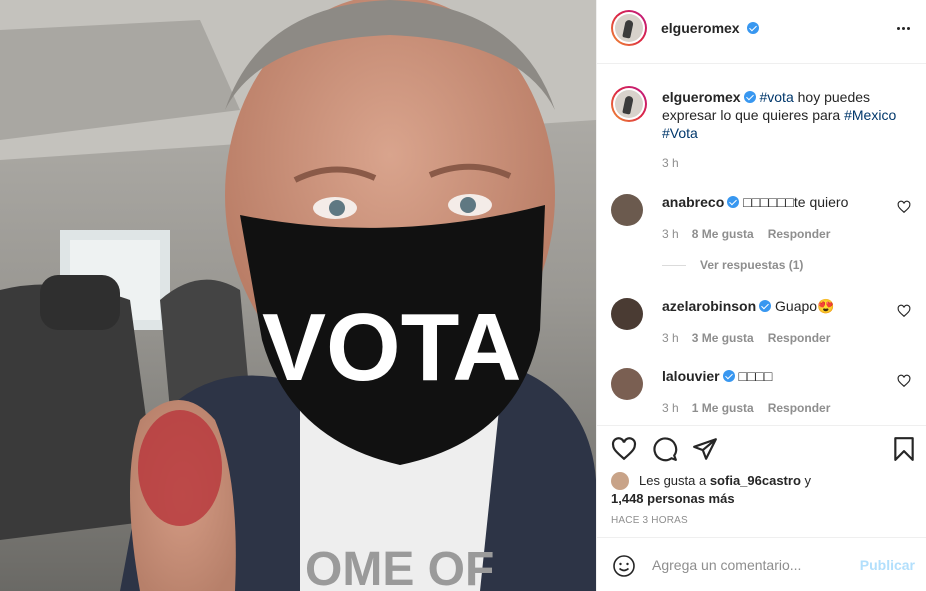  I want to click on likes-prefix: Les gusta a, so click(674, 480).